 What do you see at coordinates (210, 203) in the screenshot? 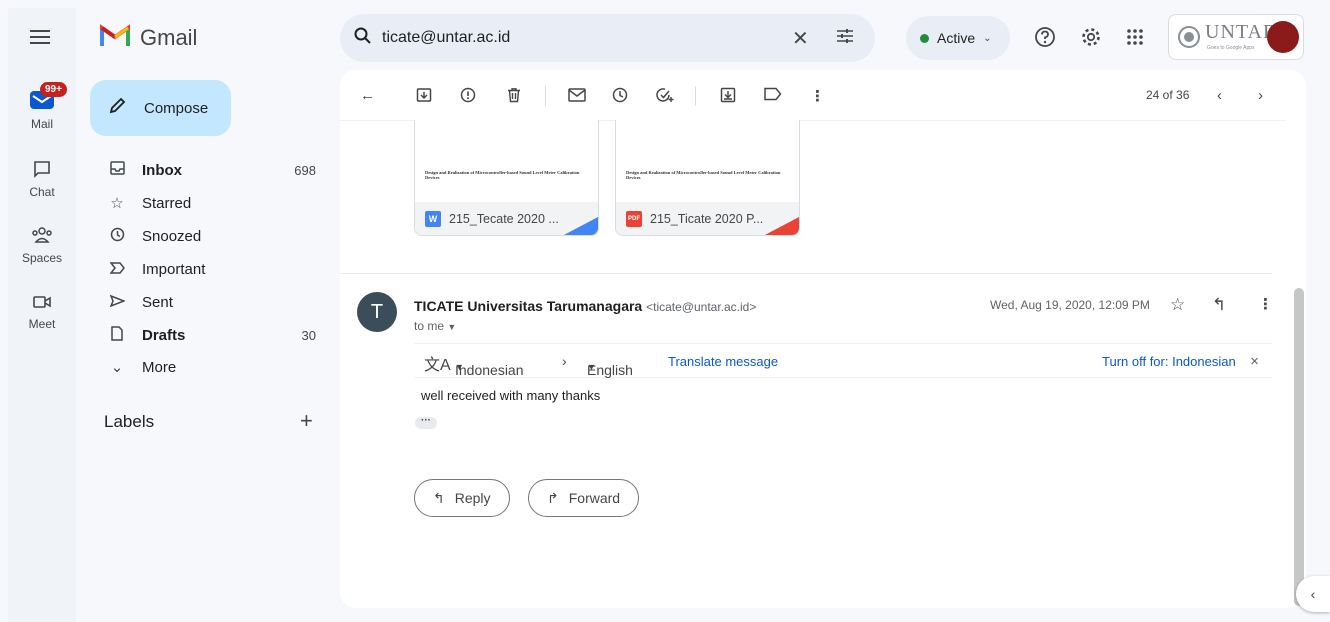
I see `nav-item-starred: ☆ Starred` at bounding box center [210, 203].